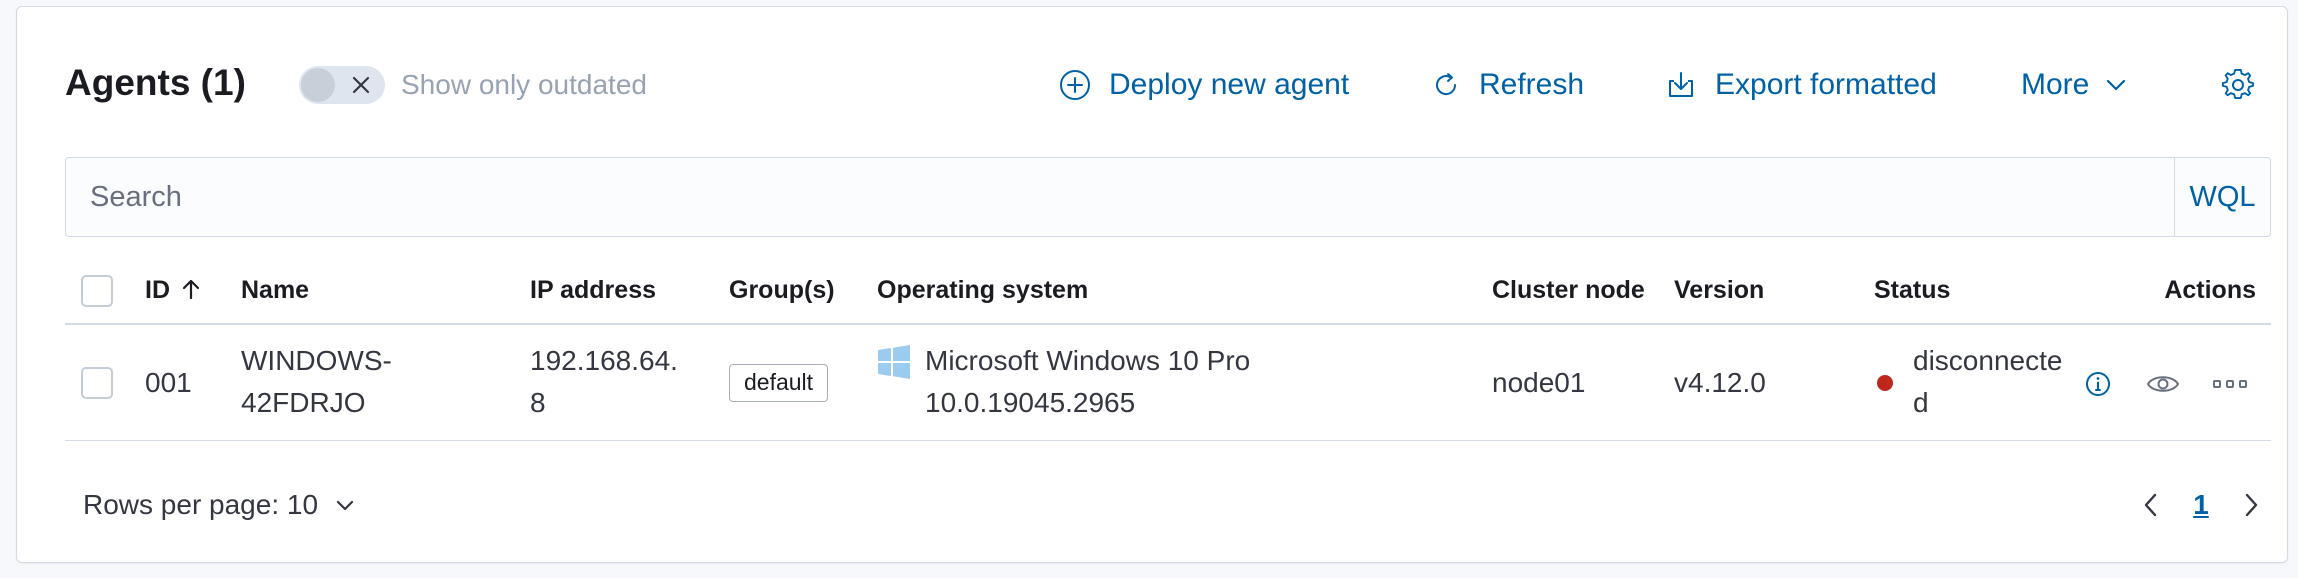  What do you see at coordinates (1921, 402) in the screenshot?
I see `agent-status-line2: d` at bounding box center [1921, 402].